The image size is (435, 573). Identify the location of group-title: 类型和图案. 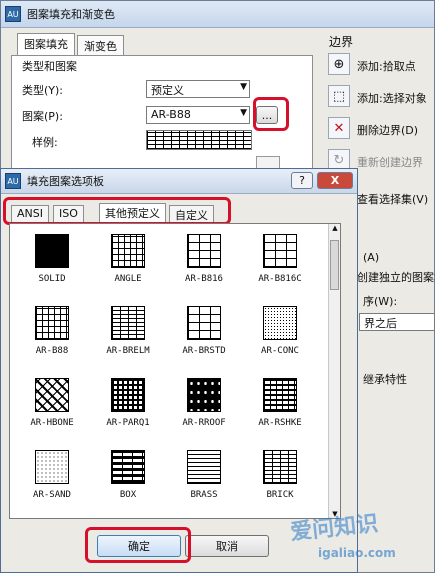
(49, 66).